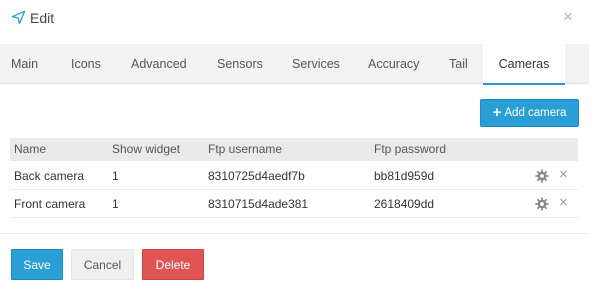 The height and width of the screenshot is (288, 589). What do you see at coordinates (535, 113) in the screenshot?
I see `add-camera-label: Add camera` at bounding box center [535, 113].